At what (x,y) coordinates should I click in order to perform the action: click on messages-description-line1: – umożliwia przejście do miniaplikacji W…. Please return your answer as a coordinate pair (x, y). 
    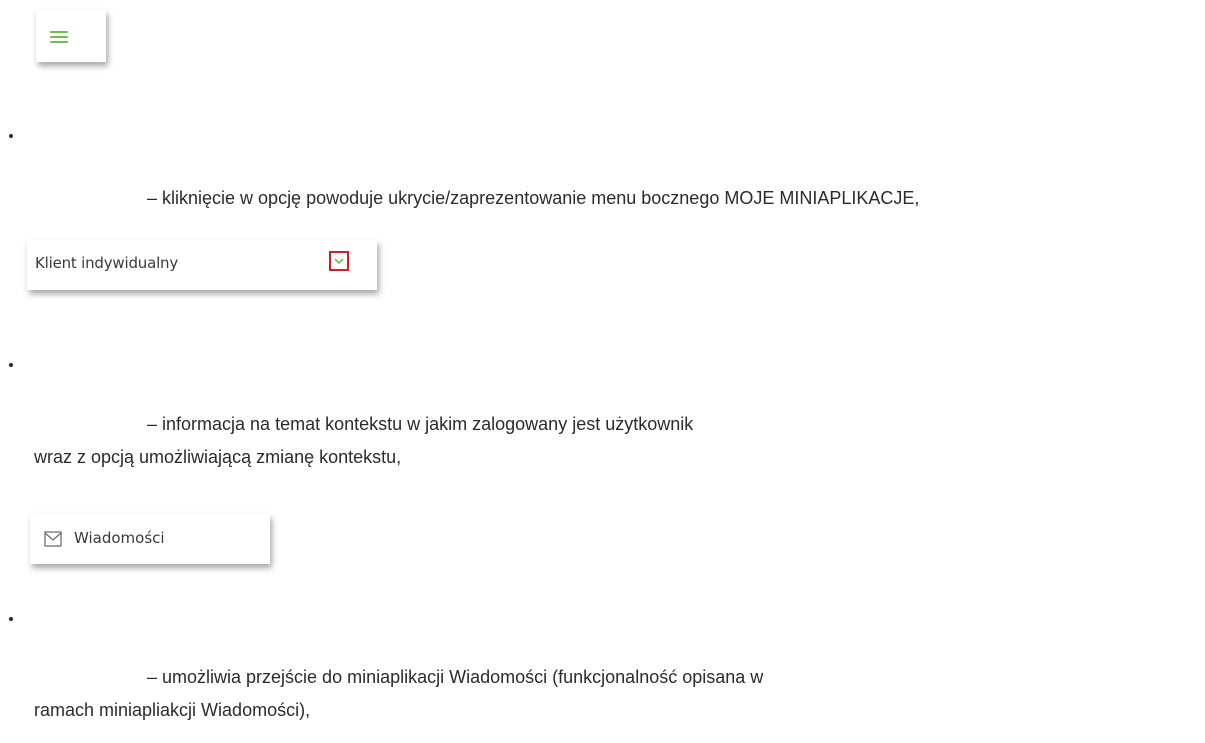
    Looking at the image, I should click on (455, 677).